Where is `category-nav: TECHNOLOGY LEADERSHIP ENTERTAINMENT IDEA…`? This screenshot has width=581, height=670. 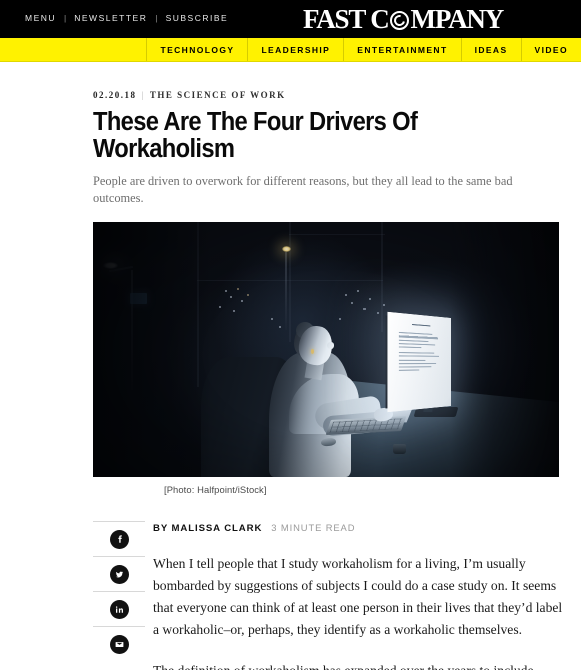
category-nav: TECHNOLOGY LEADERSHIP ENTERTAINMENT IDEA… is located at coordinates (290, 50).